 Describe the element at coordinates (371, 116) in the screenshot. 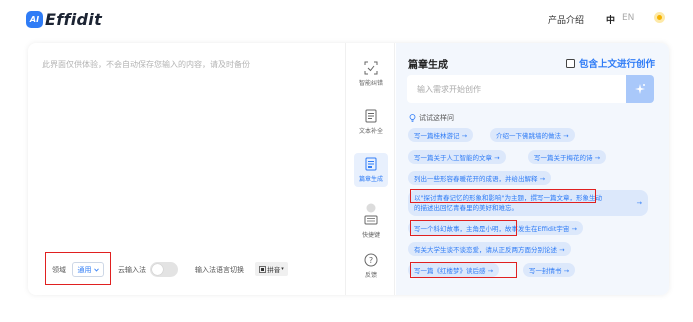

I see `document-icon` at that location.